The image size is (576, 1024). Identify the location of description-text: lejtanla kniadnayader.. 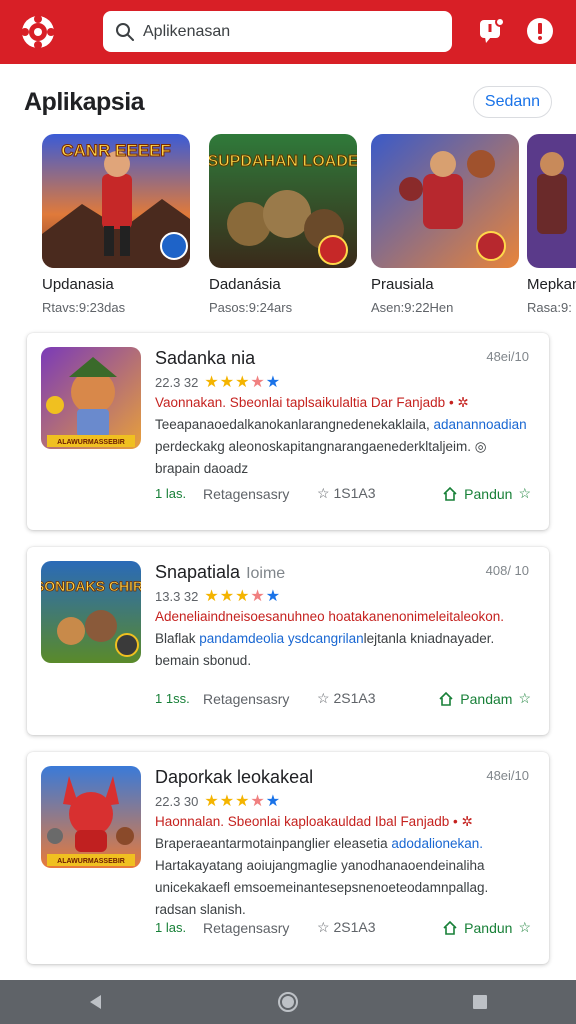
(429, 638).